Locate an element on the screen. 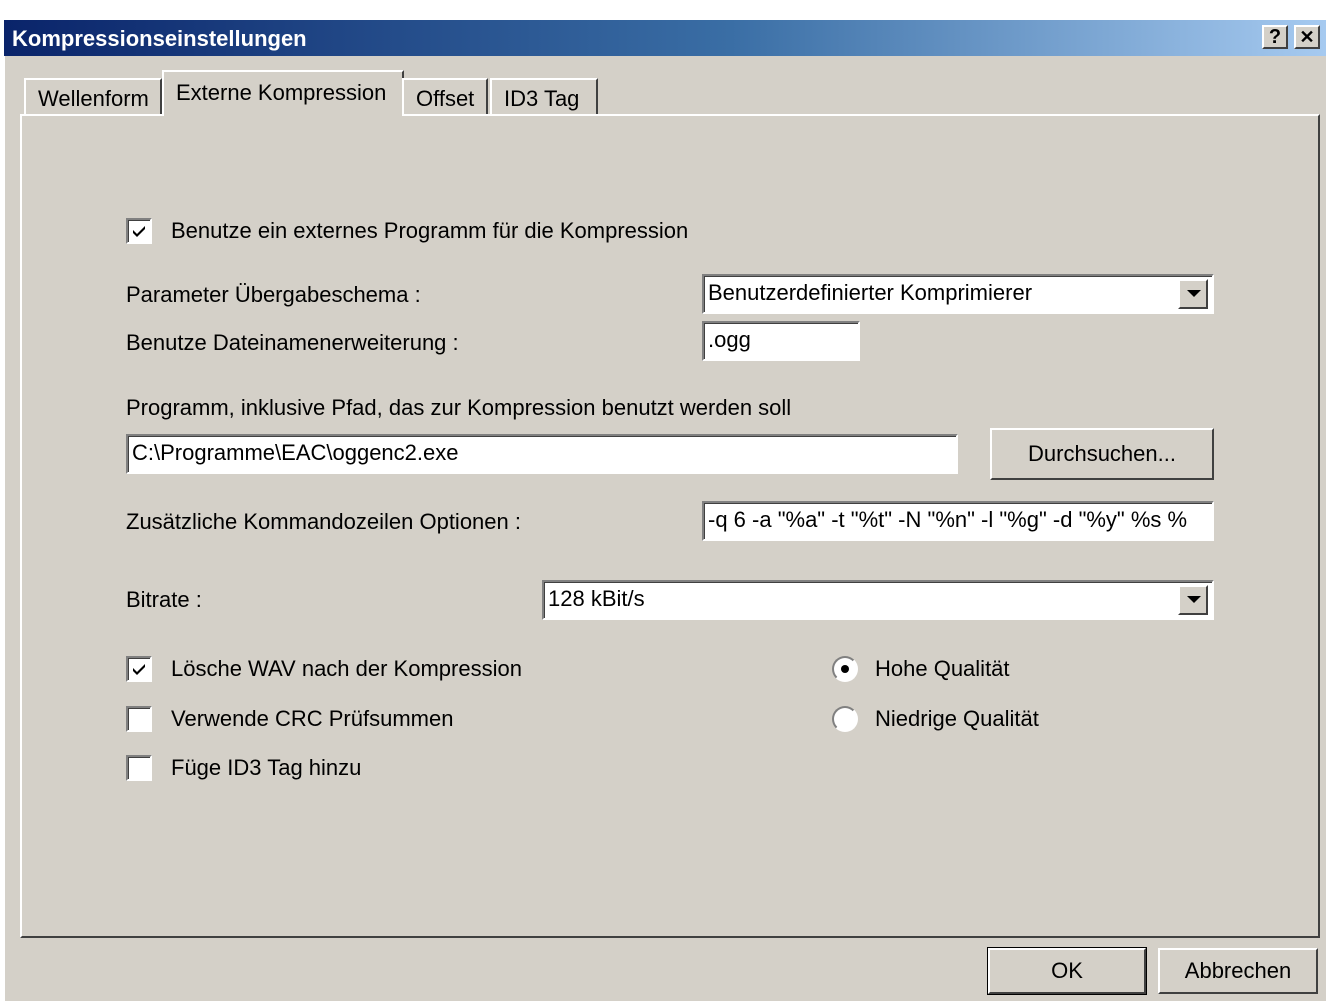 The height and width of the screenshot is (1001, 1326). tab-id3-tag: ID3 Tag is located at coordinates (544, 97).